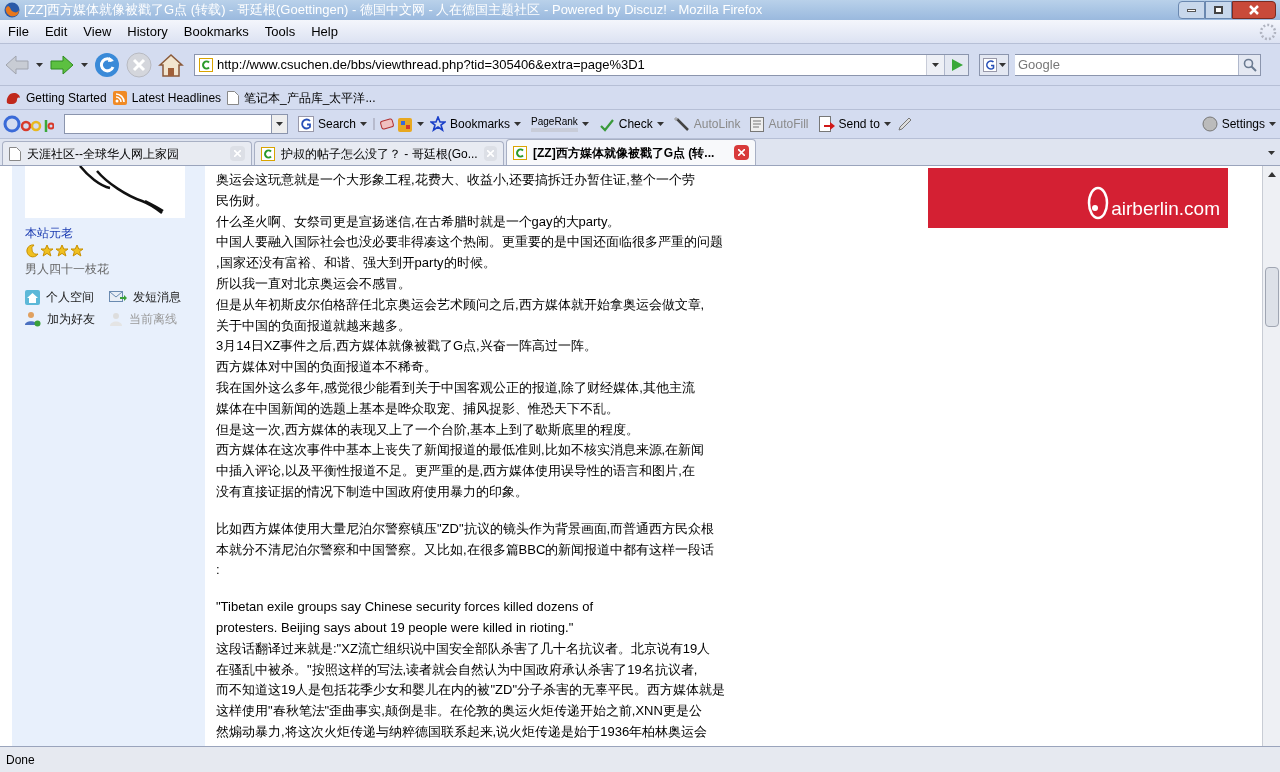 The height and width of the screenshot is (772, 1280). I want to click on tab-close-button, so click(741, 152).